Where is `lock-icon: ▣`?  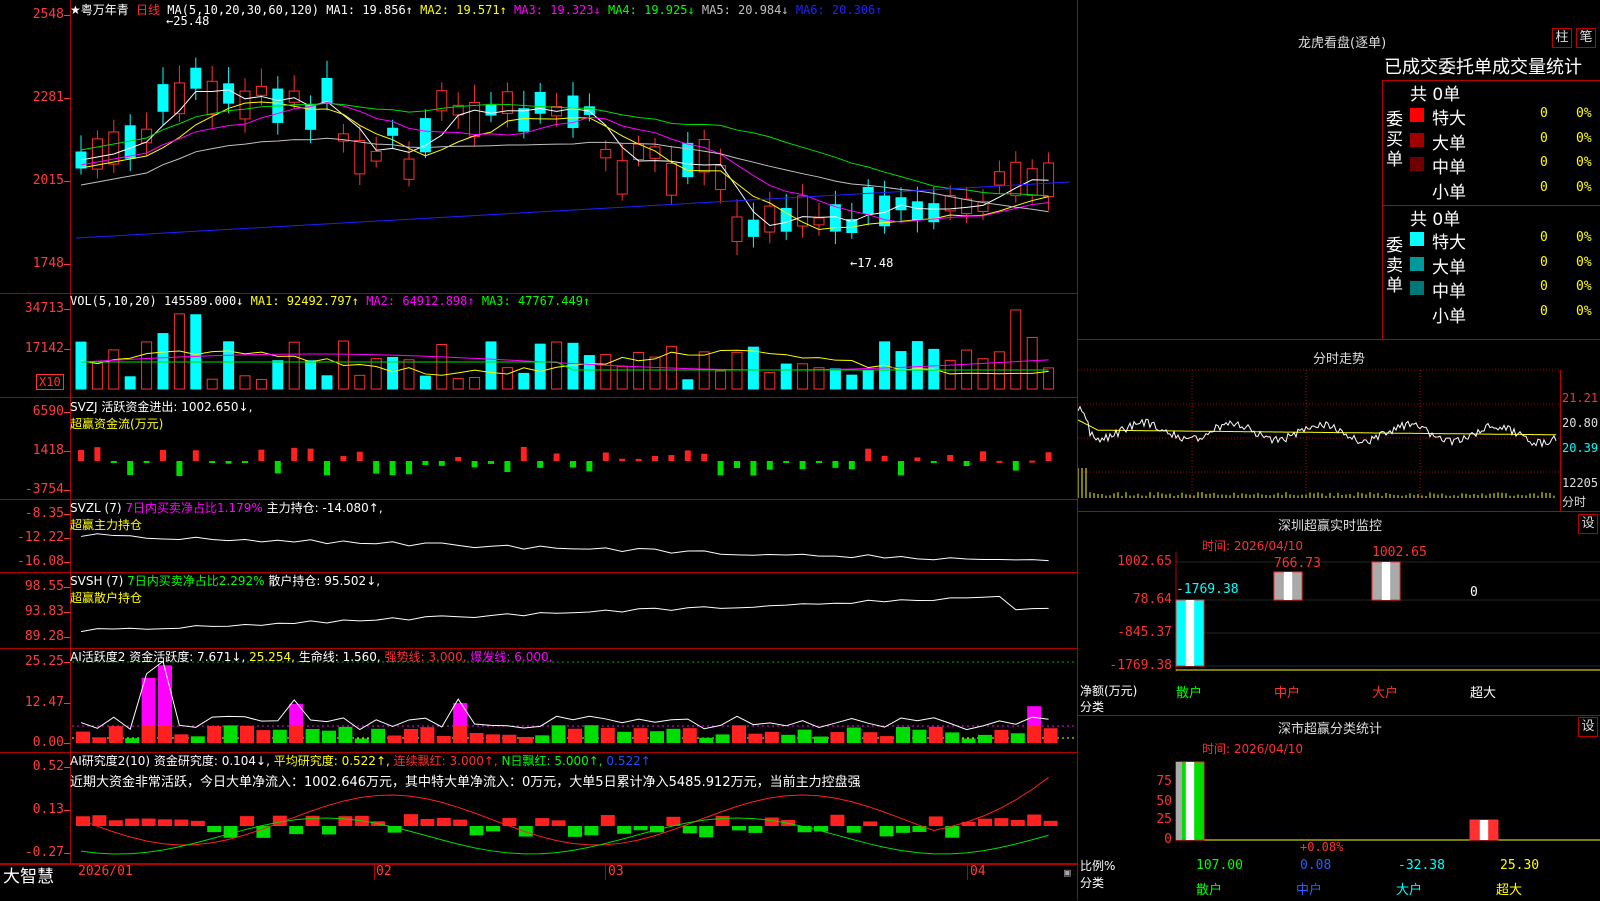 lock-icon: ▣ is located at coordinates (1067, 872).